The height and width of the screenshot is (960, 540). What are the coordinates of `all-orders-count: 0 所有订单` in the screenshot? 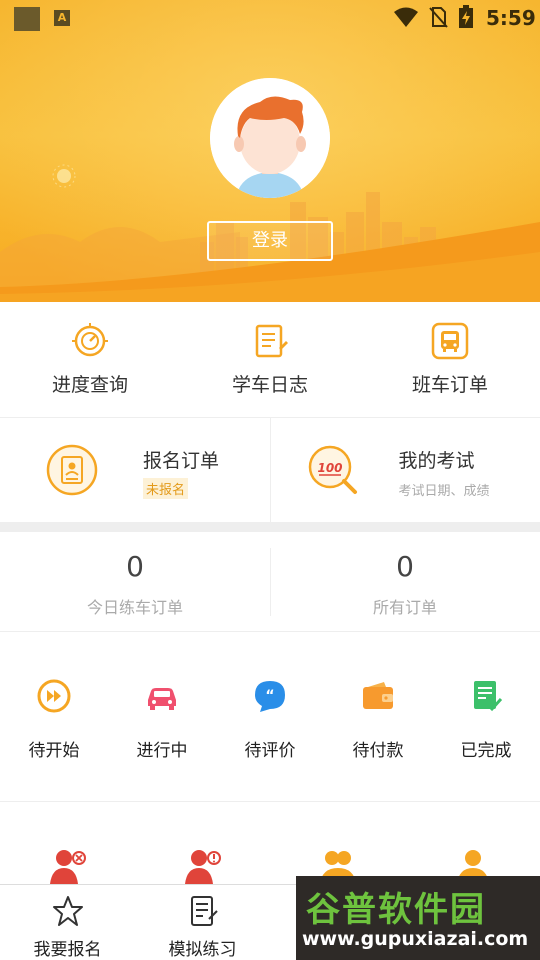 It's located at (405, 581).